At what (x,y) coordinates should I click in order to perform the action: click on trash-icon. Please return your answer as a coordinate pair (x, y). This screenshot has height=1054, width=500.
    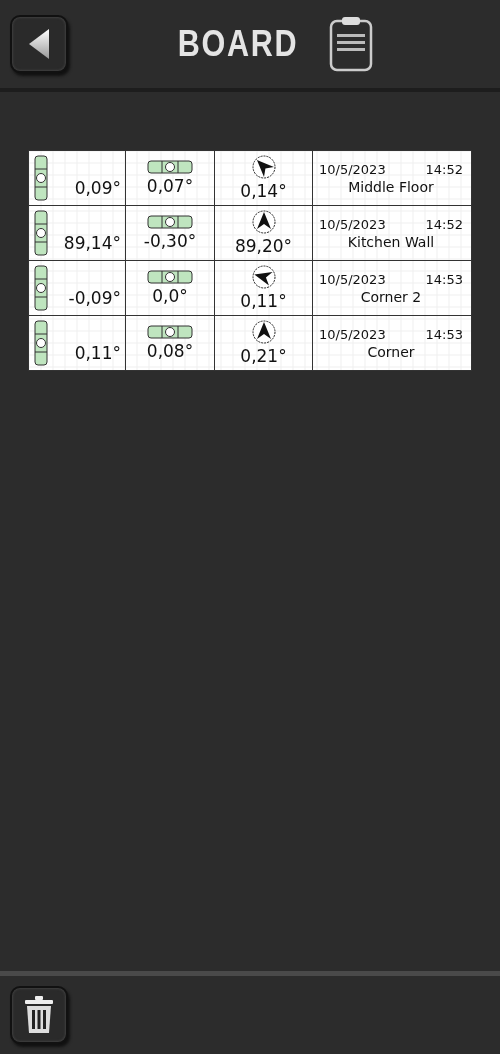
    Looking at the image, I should click on (39, 1015).